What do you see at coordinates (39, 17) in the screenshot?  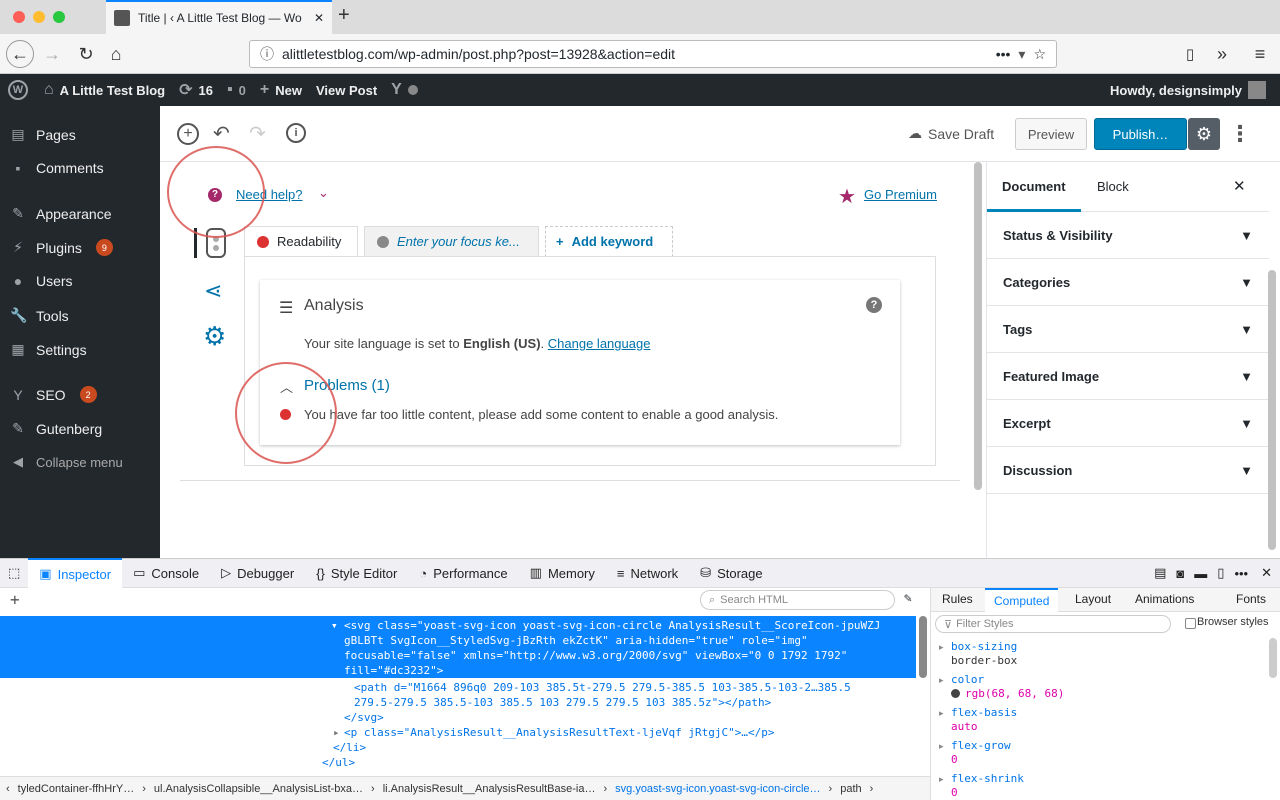 I see `minimize-window-icon` at bounding box center [39, 17].